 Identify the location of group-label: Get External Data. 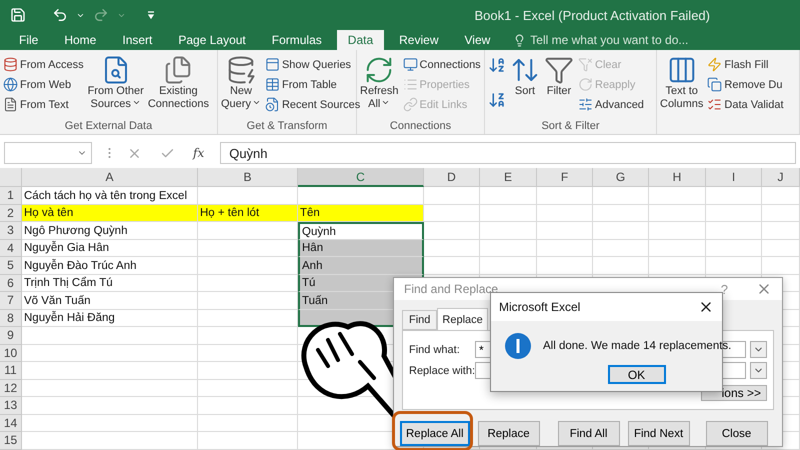
(108, 126).